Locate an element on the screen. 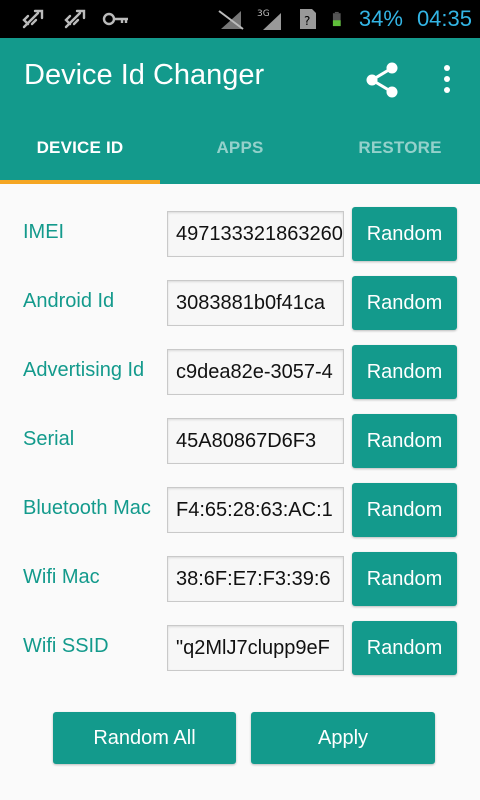 The height and width of the screenshot is (800, 480). field-label: Serial is located at coordinates (49, 439).